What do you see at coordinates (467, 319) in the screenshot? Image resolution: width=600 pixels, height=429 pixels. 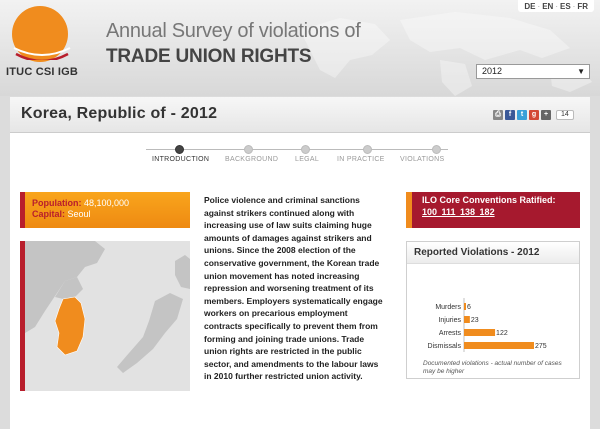 I see `bar-injuries` at bounding box center [467, 319].